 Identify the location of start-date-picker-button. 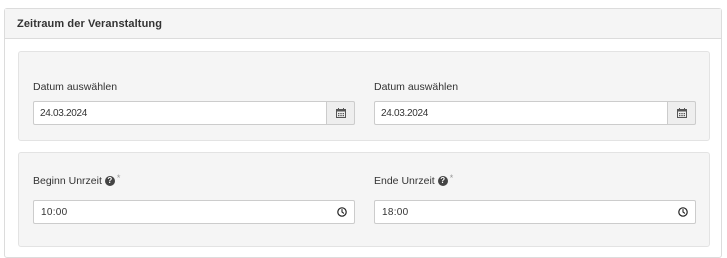
(341, 113).